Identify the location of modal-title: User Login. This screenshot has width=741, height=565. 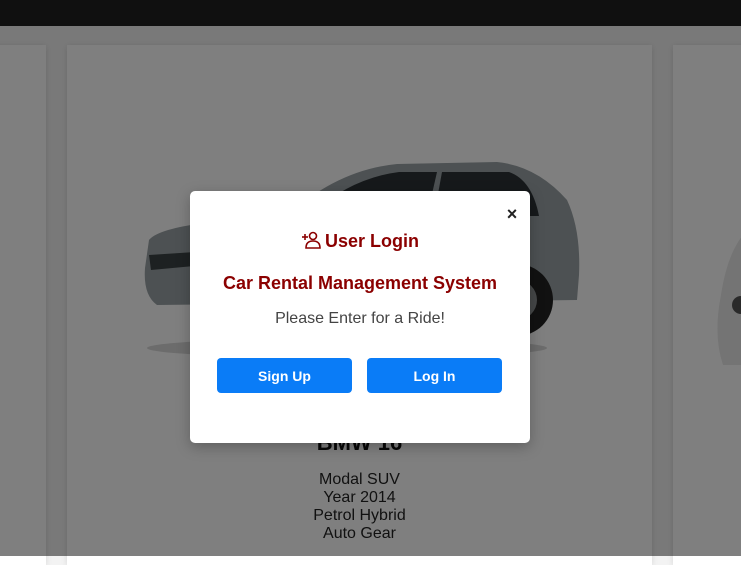
(360, 243).